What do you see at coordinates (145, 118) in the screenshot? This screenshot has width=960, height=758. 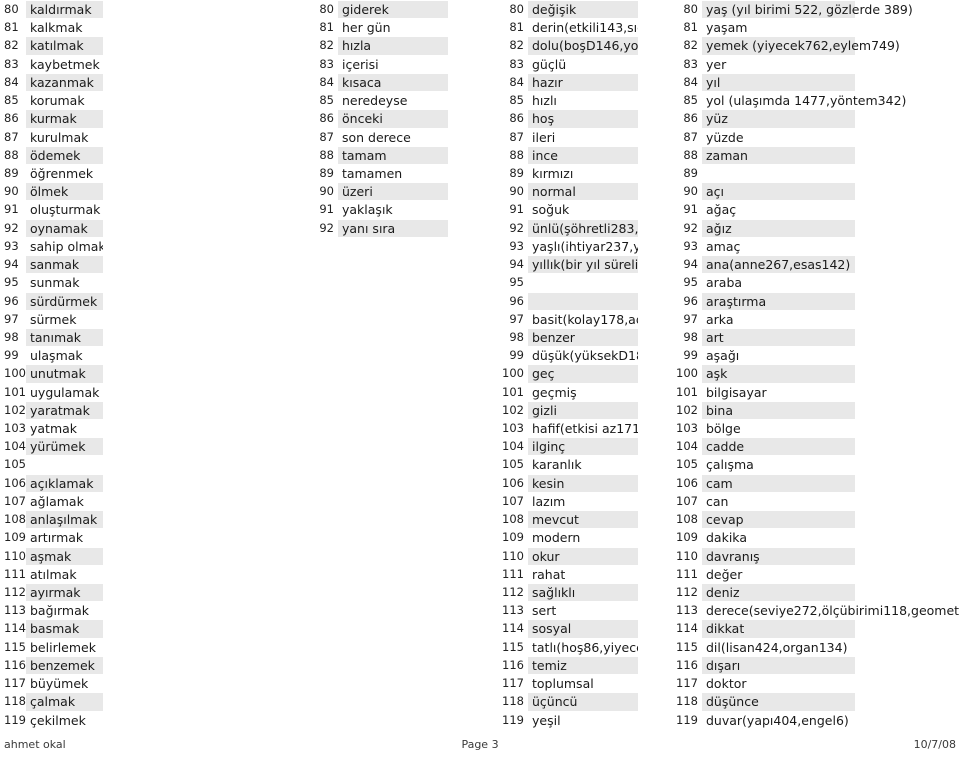 I see `table-row: 86 kurmak` at bounding box center [145, 118].